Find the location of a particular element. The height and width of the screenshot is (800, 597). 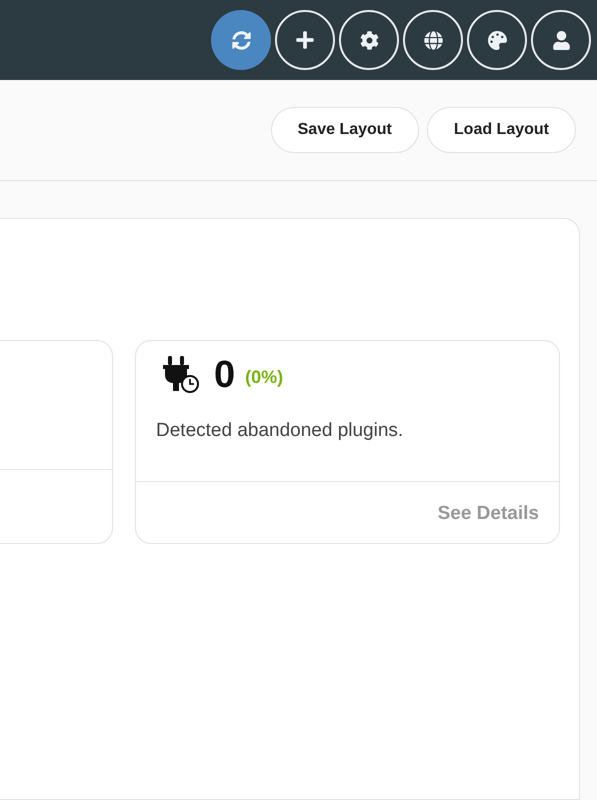

settings-button is located at coordinates (369, 40).